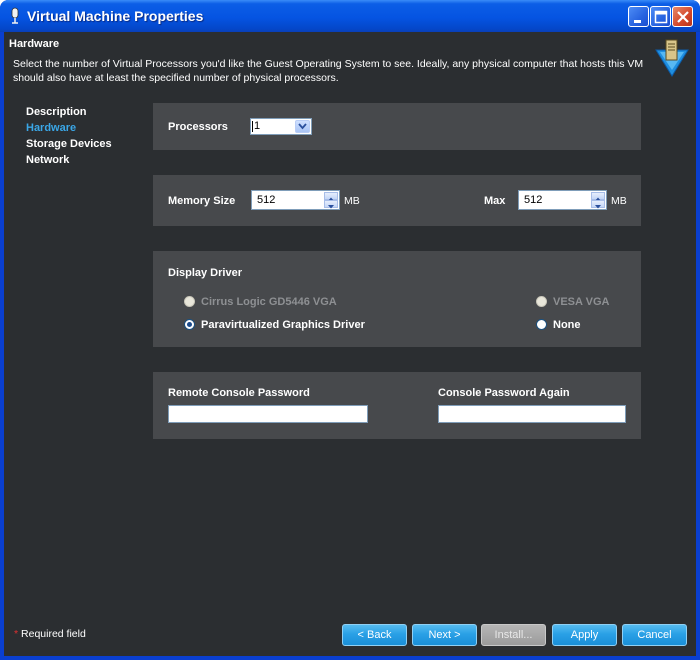 The width and height of the screenshot is (700, 660). I want to click on console-password-again-label: Console Password Again, so click(504, 393).